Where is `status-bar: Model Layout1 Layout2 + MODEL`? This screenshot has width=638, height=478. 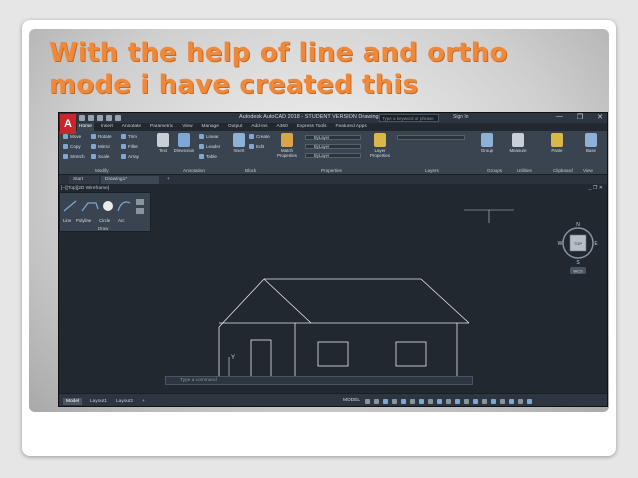 status-bar: Model Layout1 Layout2 + MODEL is located at coordinates (333, 399).